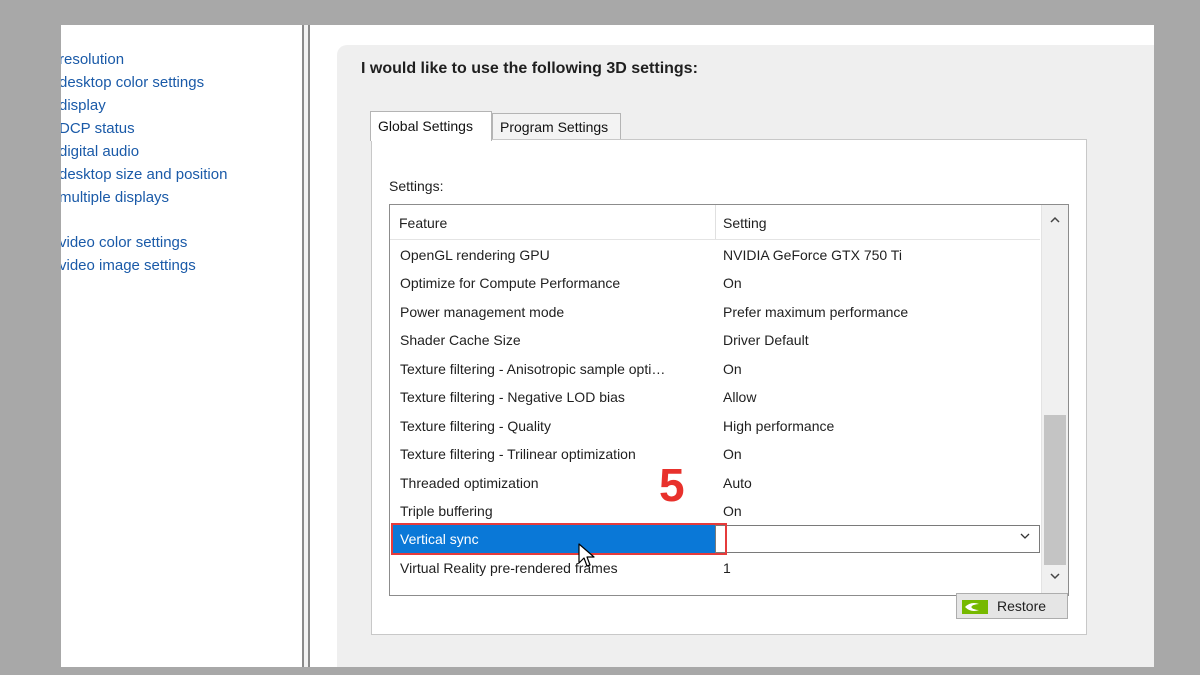  I want to click on table-row: Triple buffering On, so click(715, 511).